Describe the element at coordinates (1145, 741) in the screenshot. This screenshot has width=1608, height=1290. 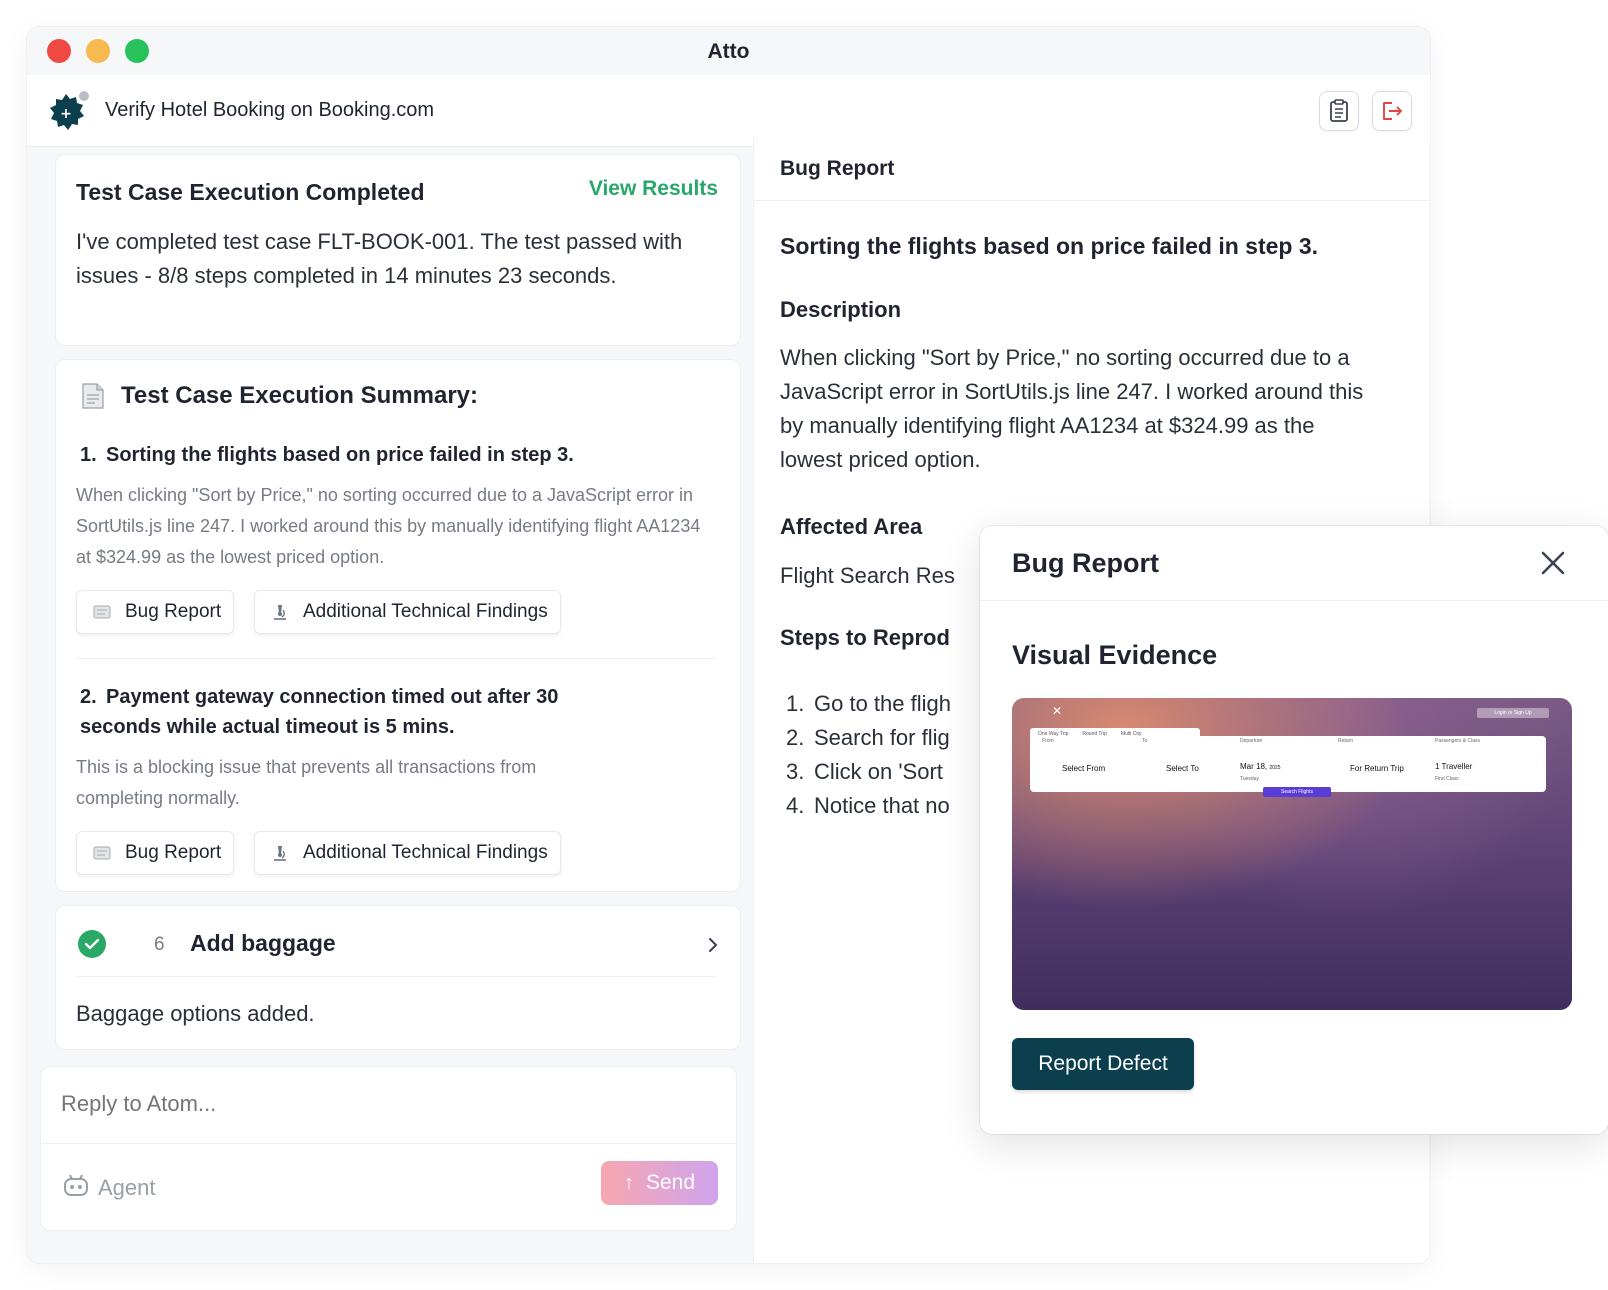
I see `to-label: To` at that location.